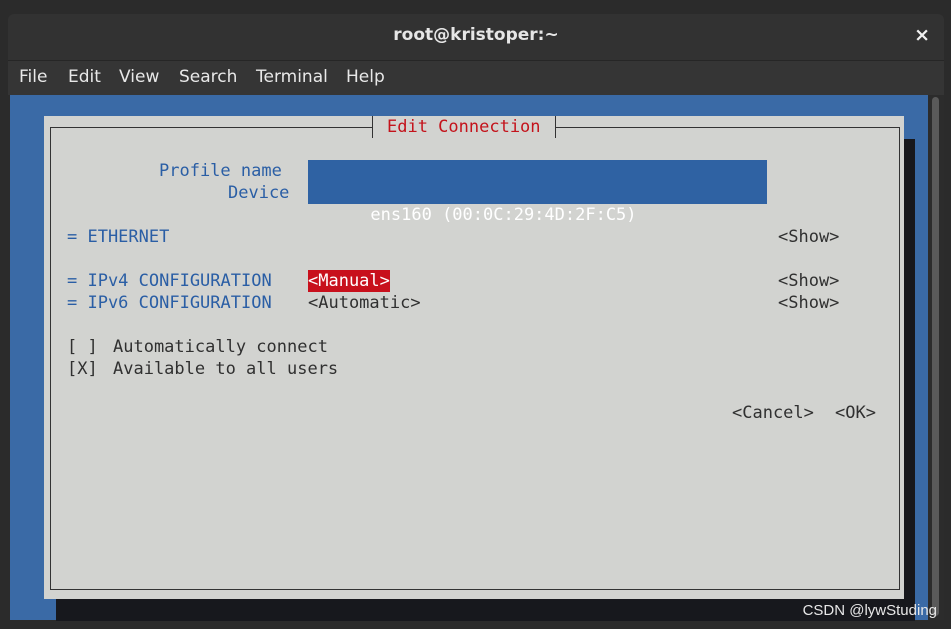 This screenshot has height=629, width=951. Describe the element at coordinates (349, 281) in the screenshot. I see `ipv4-method-select: <Manual>` at that location.